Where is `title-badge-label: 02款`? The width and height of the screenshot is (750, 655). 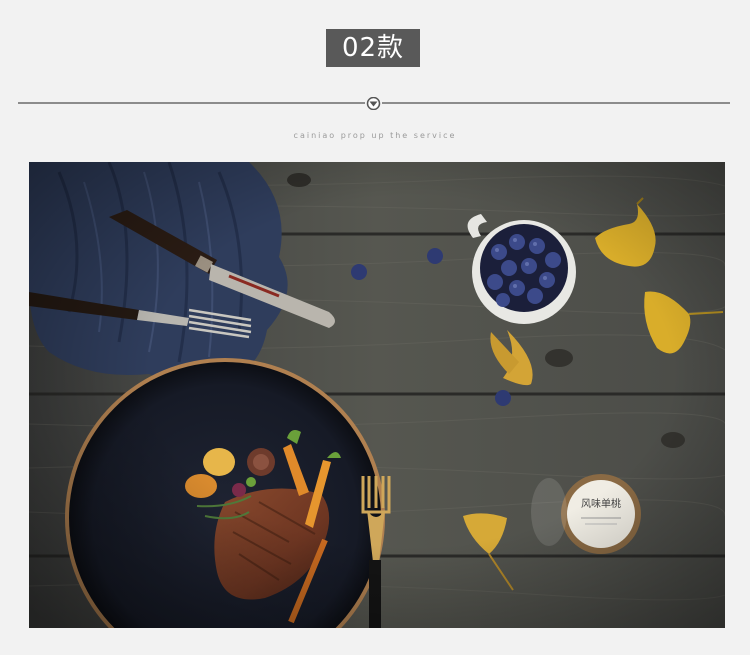
title-badge-label: 02款 is located at coordinates (373, 48).